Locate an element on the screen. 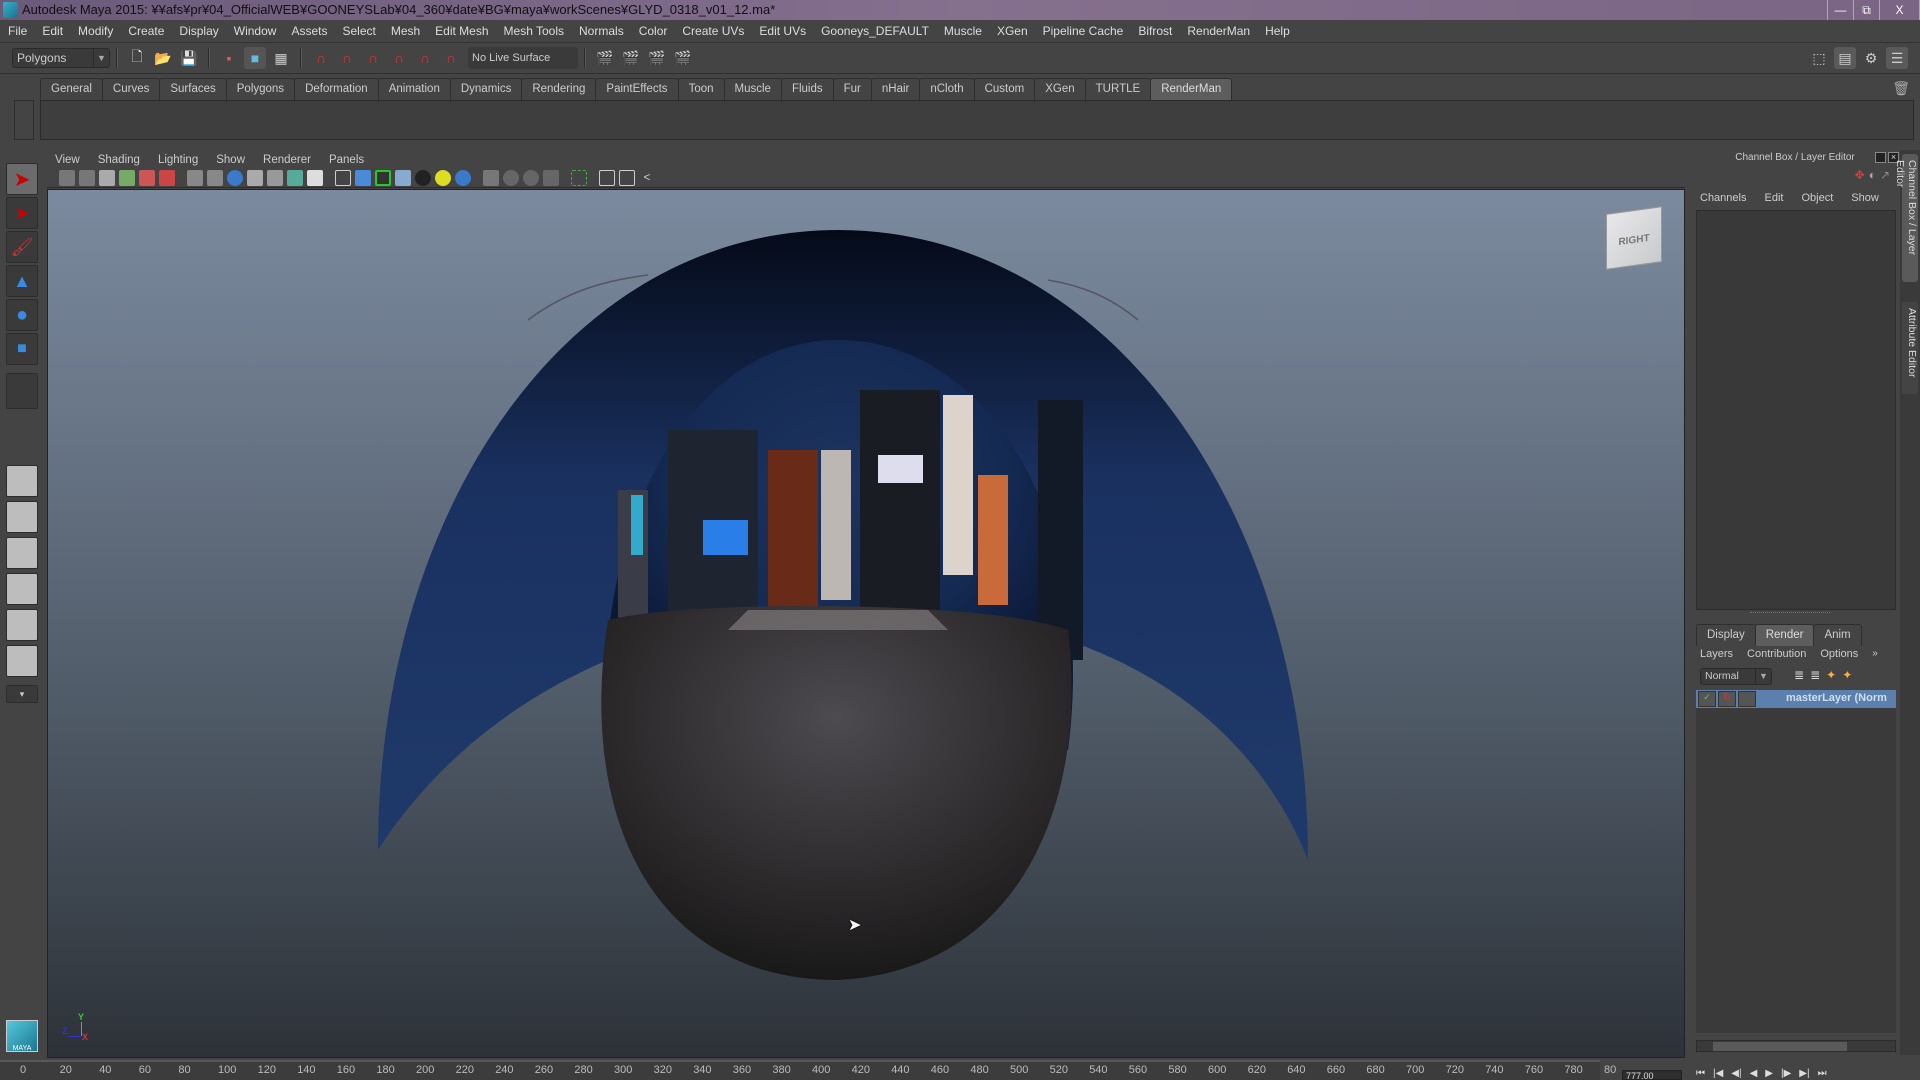 The image size is (1920, 1080). layer-tab-anim: Anim is located at coordinates (1837, 635).